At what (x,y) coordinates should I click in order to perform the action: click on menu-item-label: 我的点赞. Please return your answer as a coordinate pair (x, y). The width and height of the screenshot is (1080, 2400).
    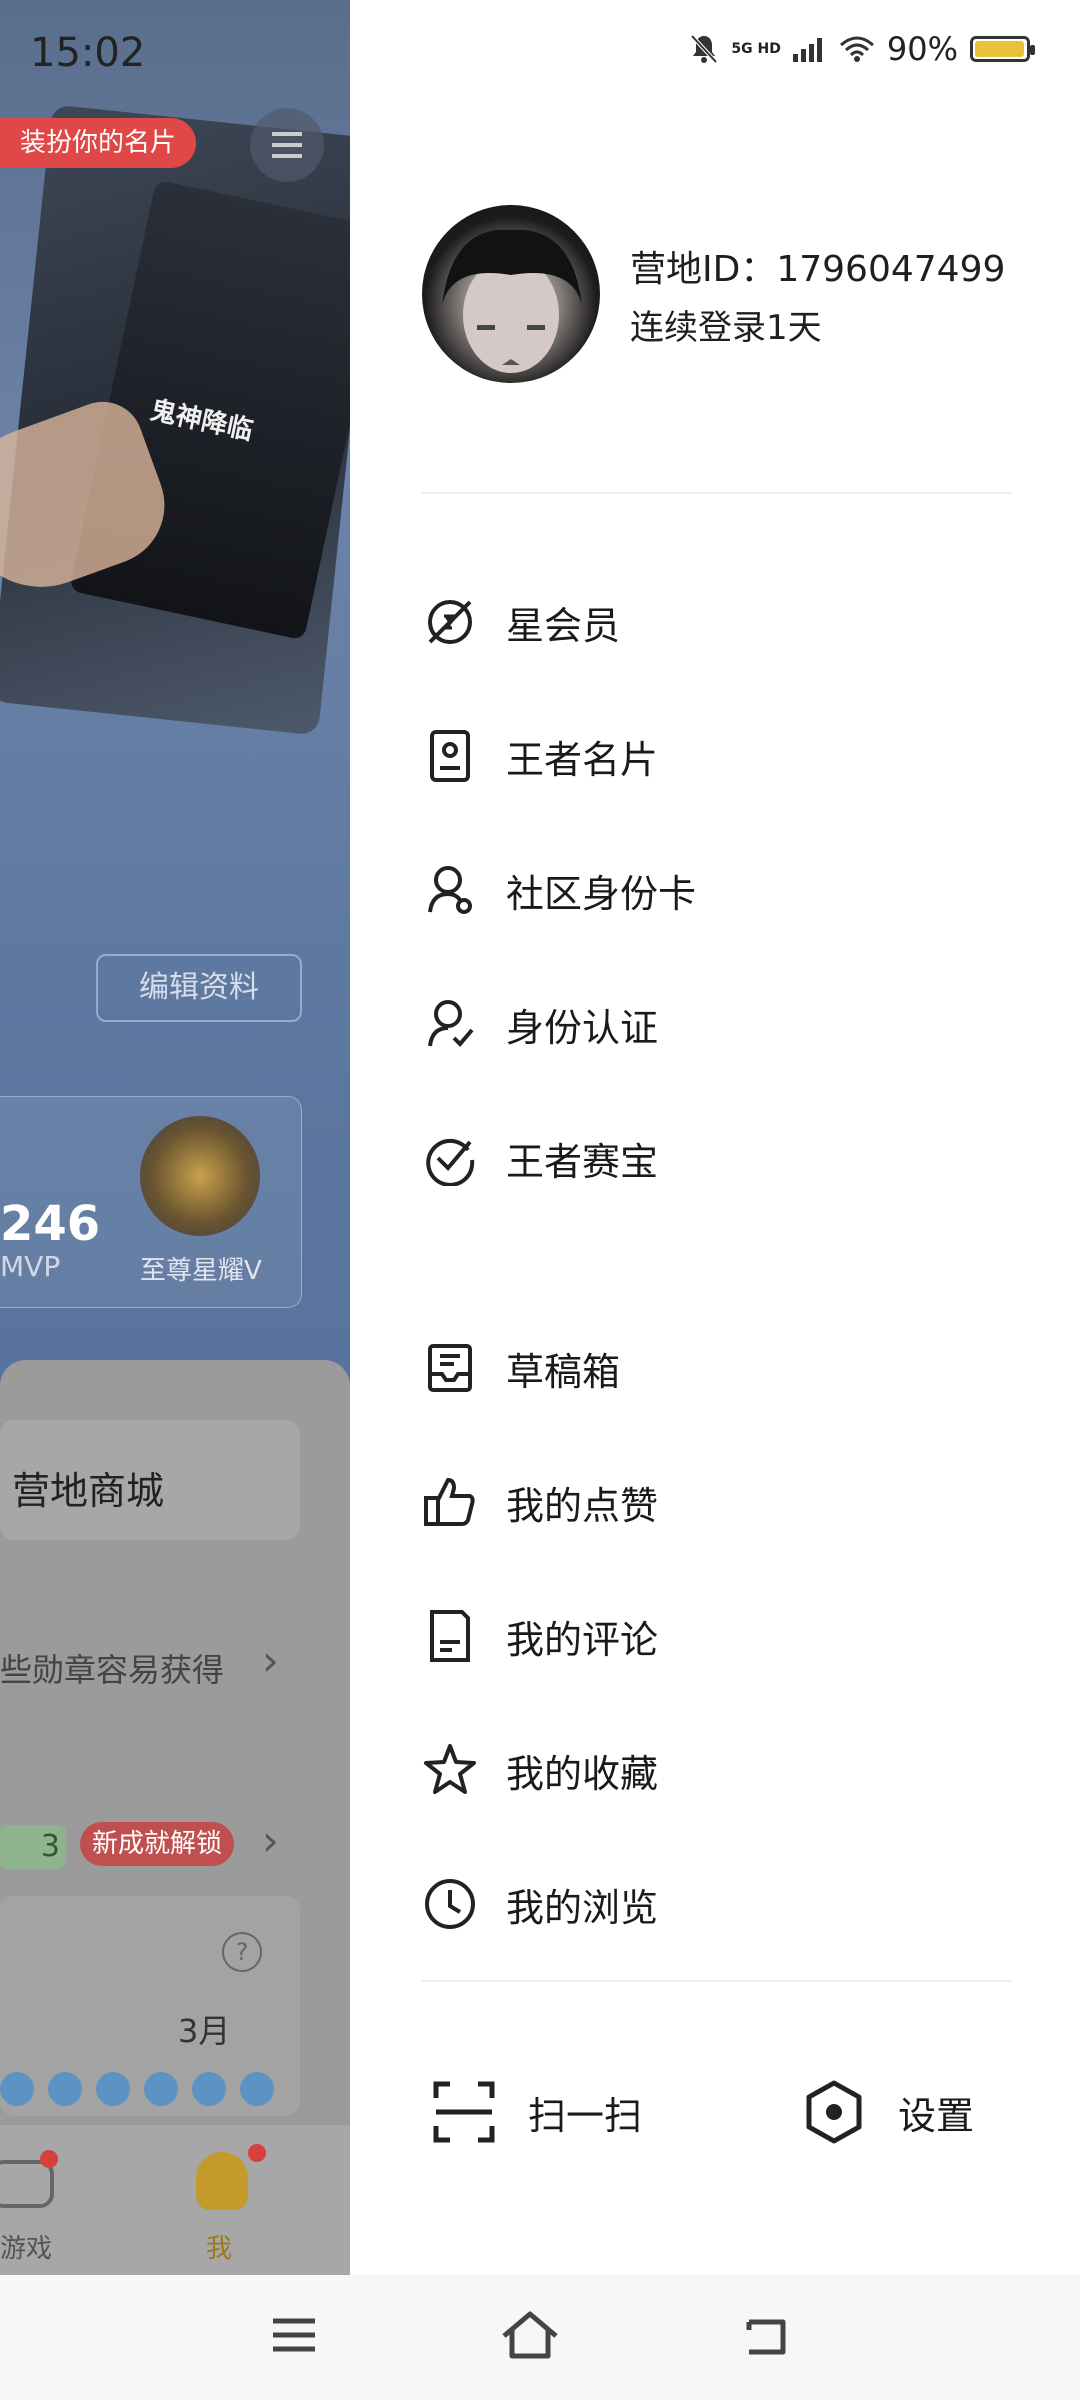
    Looking at the image, I should click on (582, 1505).